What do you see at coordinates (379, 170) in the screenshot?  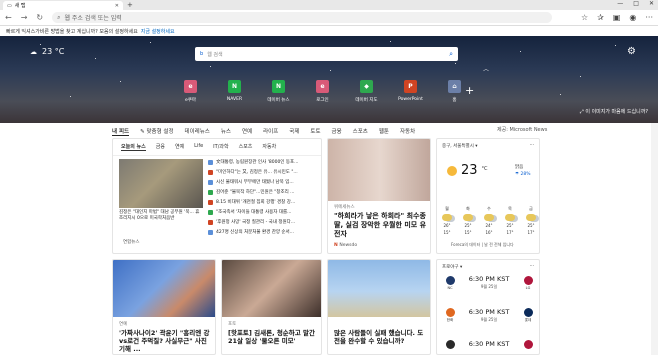 I see `feature-image` at bounding box center [379, 170].